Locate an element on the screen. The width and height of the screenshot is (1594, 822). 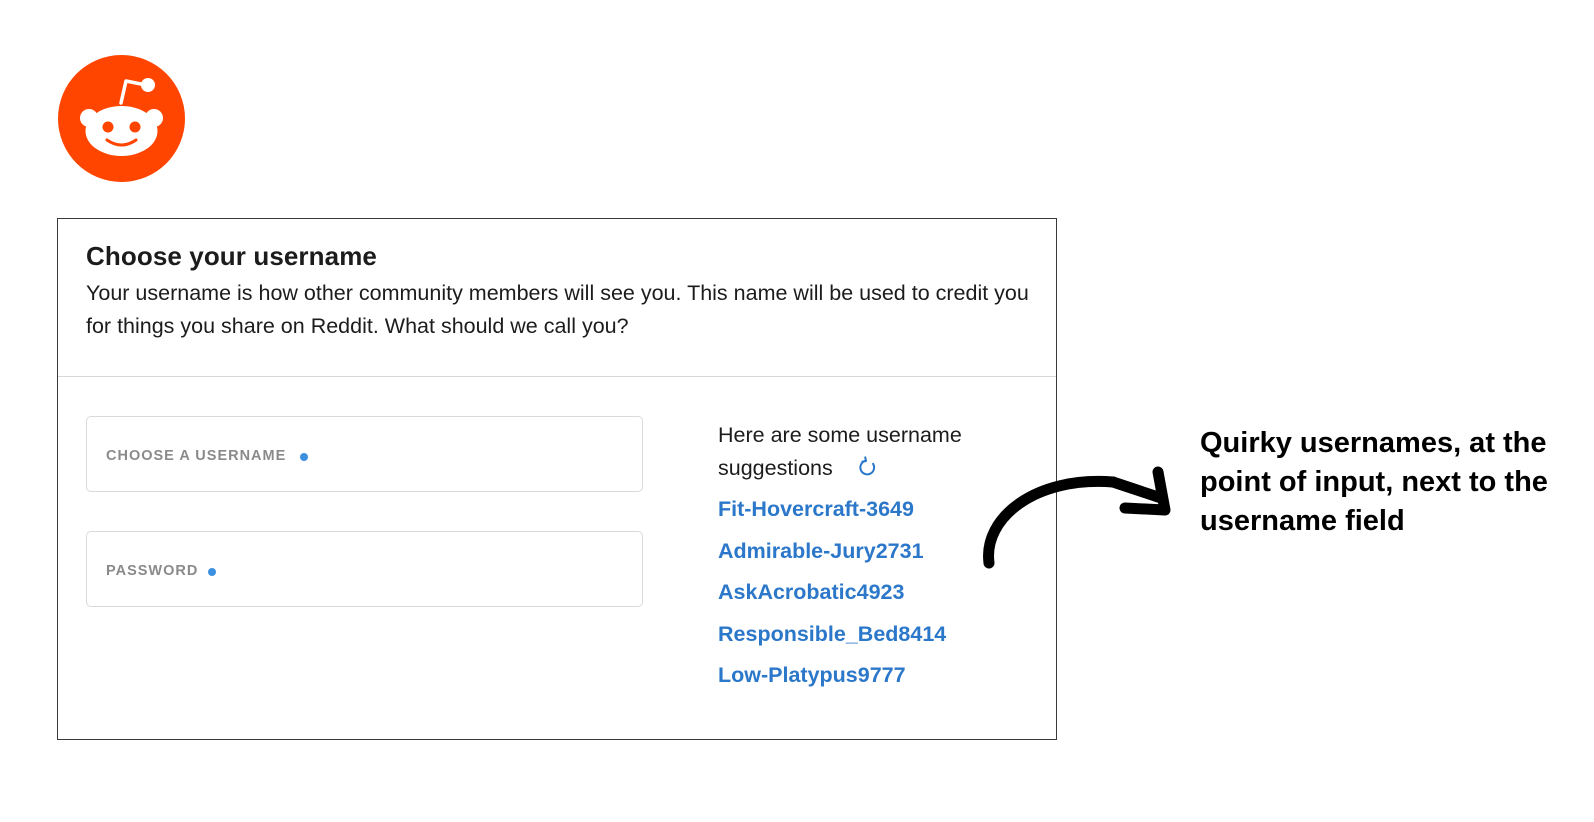
password-placeholder: PASSWORD is located at coordinates (161, 571).